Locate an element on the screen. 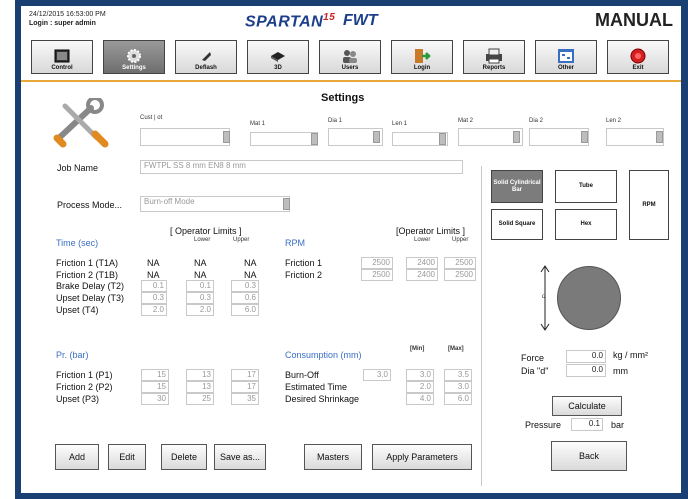 The width and height of the screenshot is (688, 499). time-row-label: Upset Delay (T3) is located at coordinates (90, 298).